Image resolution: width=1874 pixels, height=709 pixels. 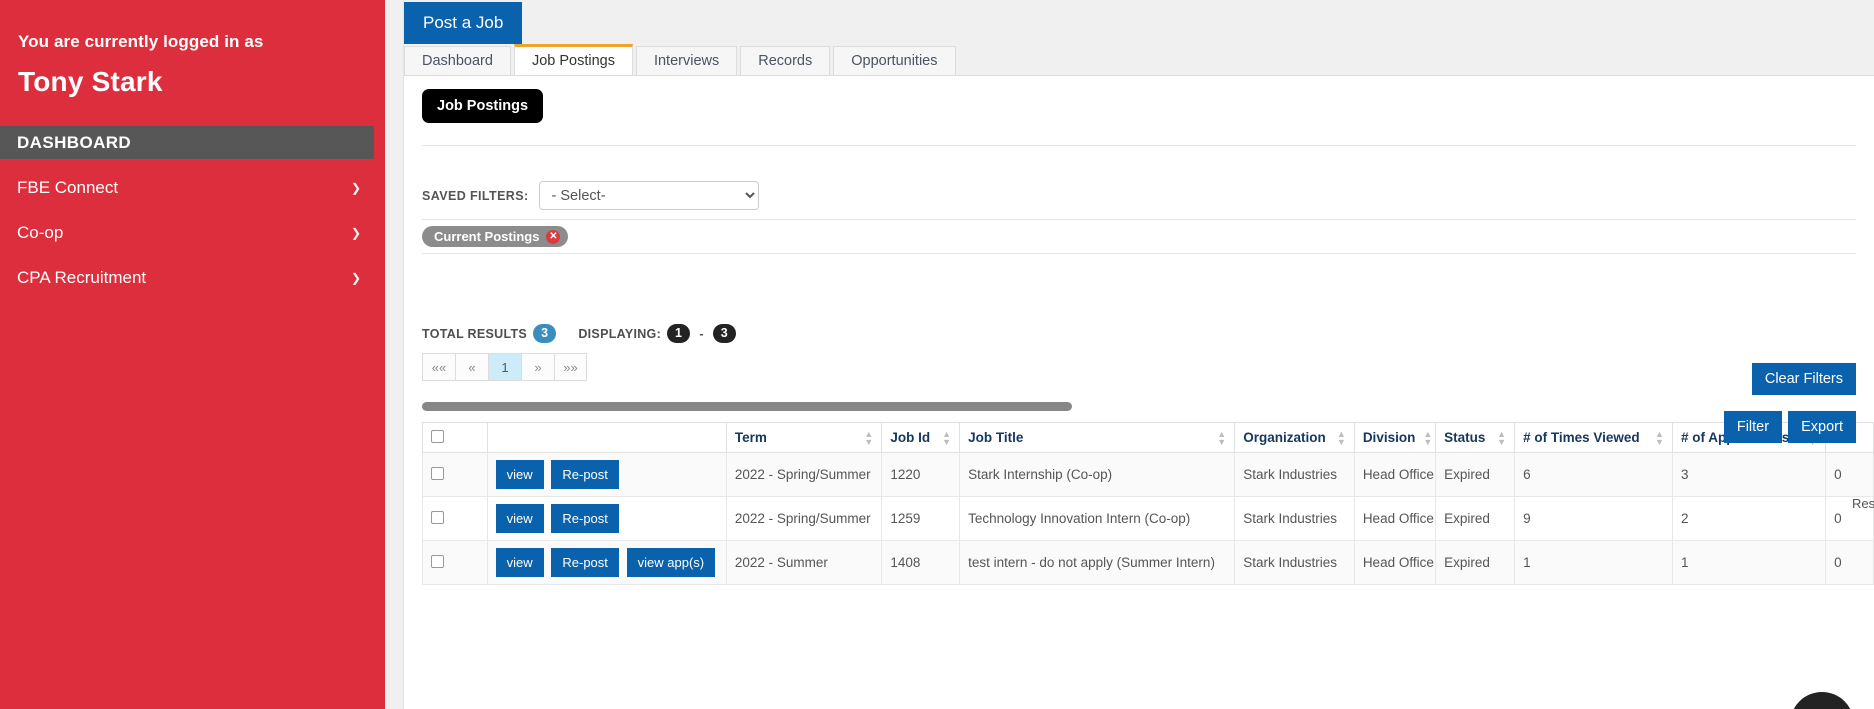 What do you see at coordinates (438, 367) in the screenshot?
I see `pager-first: ««` at bounding box center [438, 367].